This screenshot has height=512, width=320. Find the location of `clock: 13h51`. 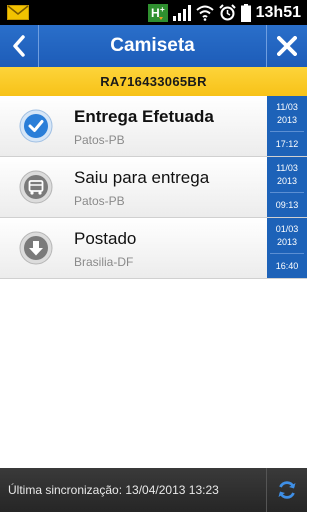

clock: 13h51 is located at coordinates (278, 12).